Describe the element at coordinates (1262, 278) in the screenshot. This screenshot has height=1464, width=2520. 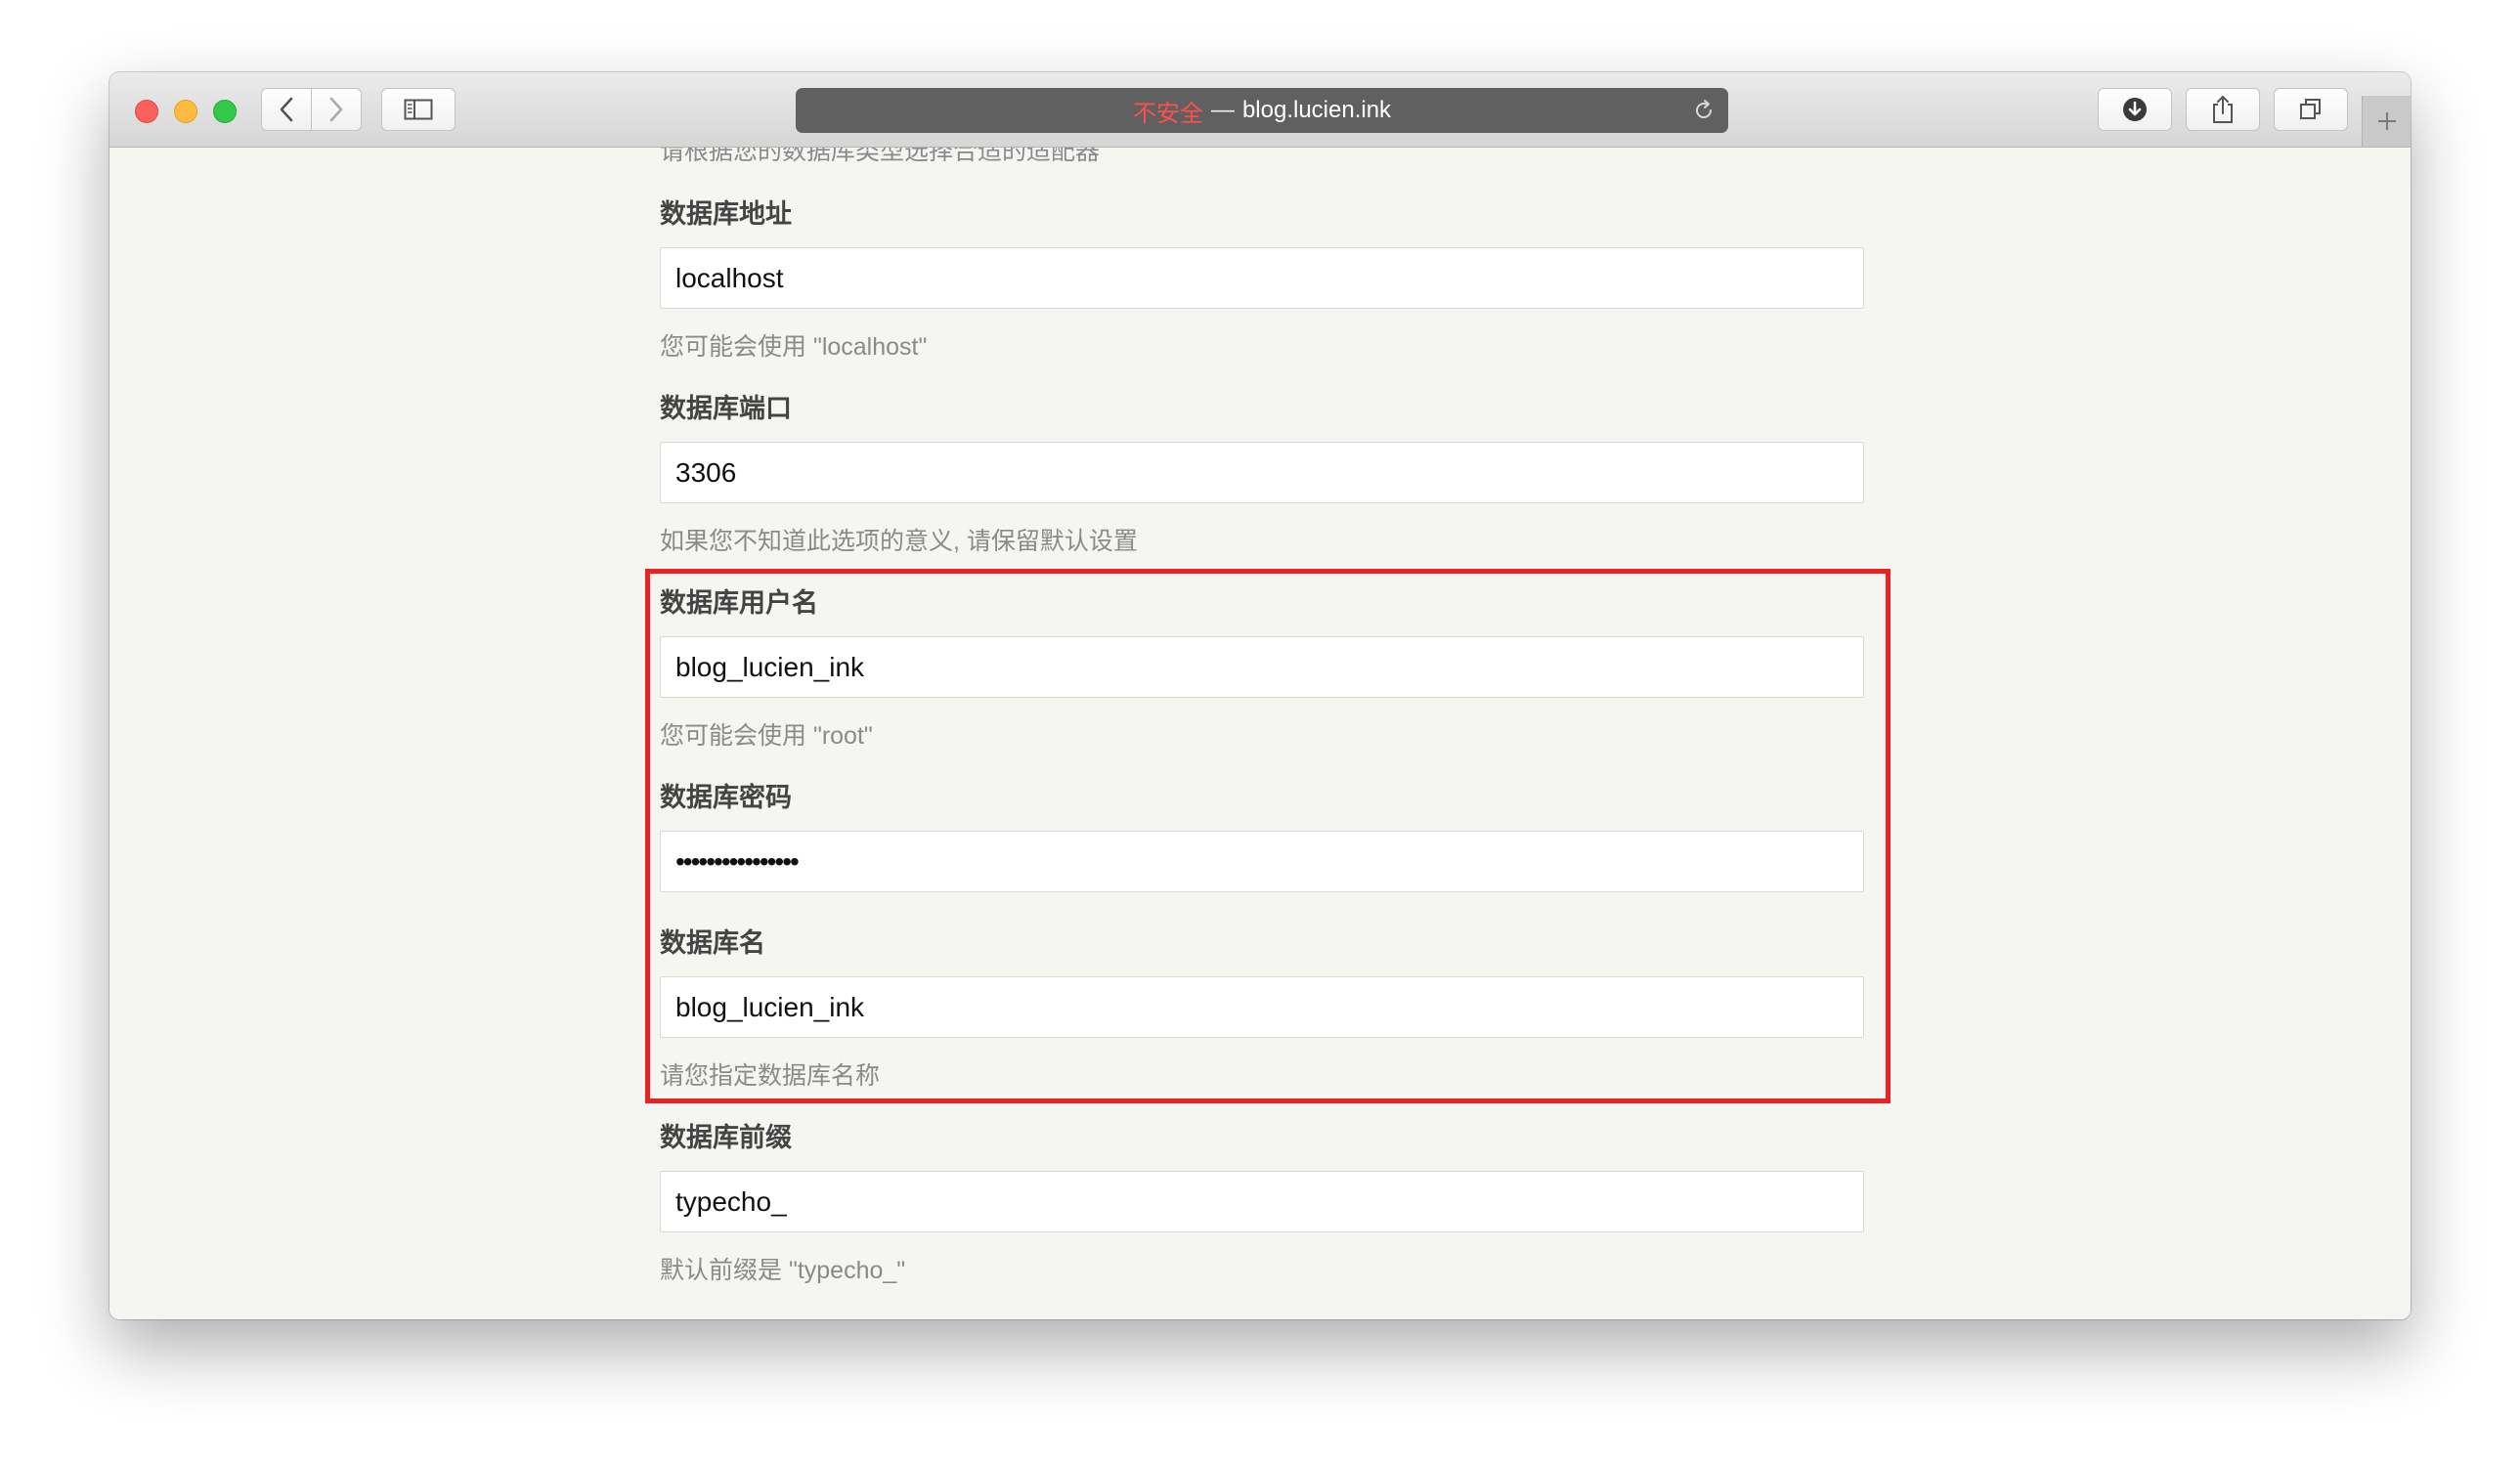
I see `db-host-input: localhost` at that location.